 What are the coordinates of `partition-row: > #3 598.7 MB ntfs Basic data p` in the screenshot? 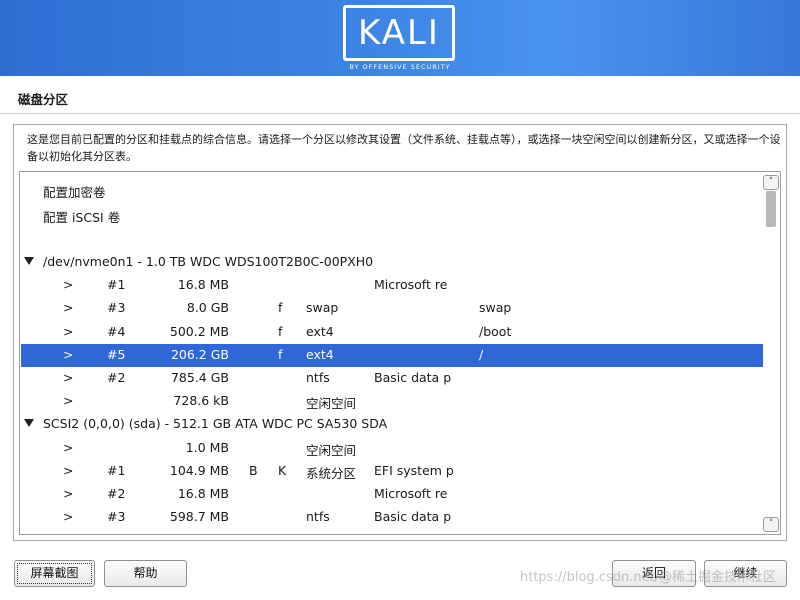 It's located at (392, 517).